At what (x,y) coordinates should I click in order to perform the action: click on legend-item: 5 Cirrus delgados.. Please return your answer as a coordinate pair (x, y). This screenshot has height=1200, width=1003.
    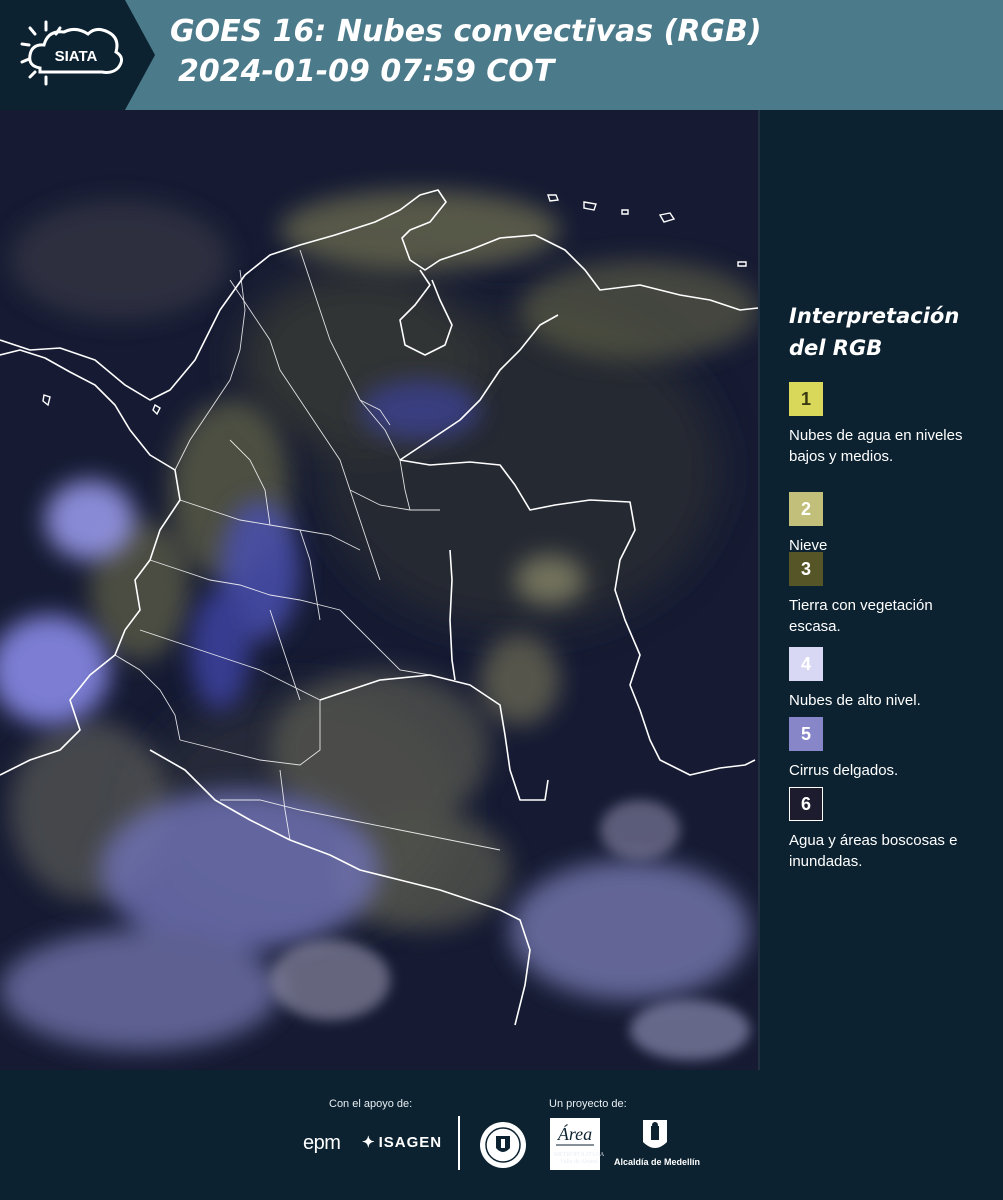
    Looking at the image, I should click on (891, 749).